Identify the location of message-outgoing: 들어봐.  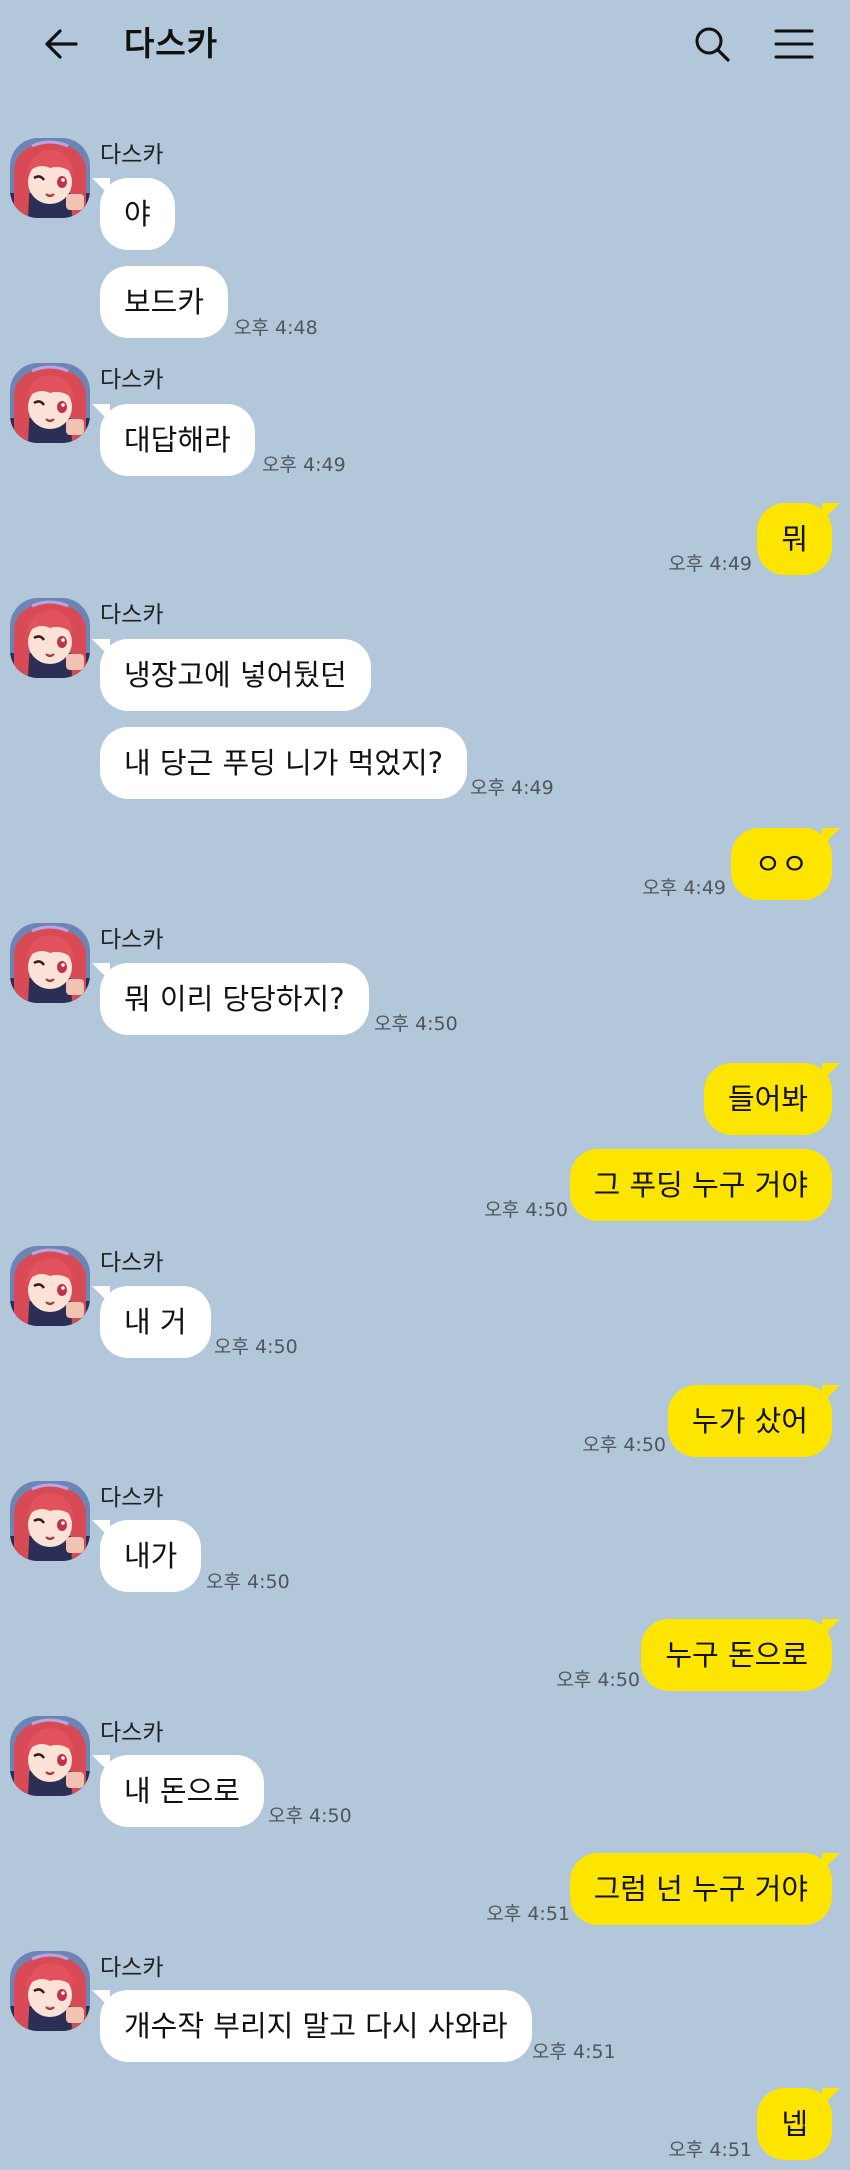
(772, 1099).